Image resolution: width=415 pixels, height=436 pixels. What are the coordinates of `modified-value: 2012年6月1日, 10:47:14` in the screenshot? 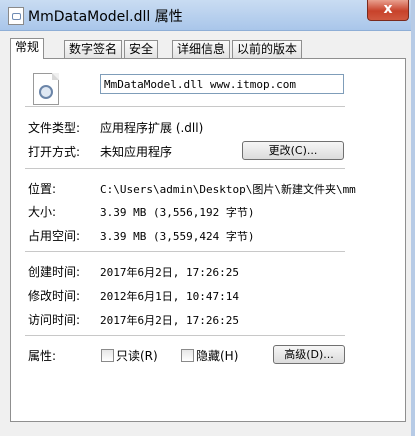 It's located at (169, 296).